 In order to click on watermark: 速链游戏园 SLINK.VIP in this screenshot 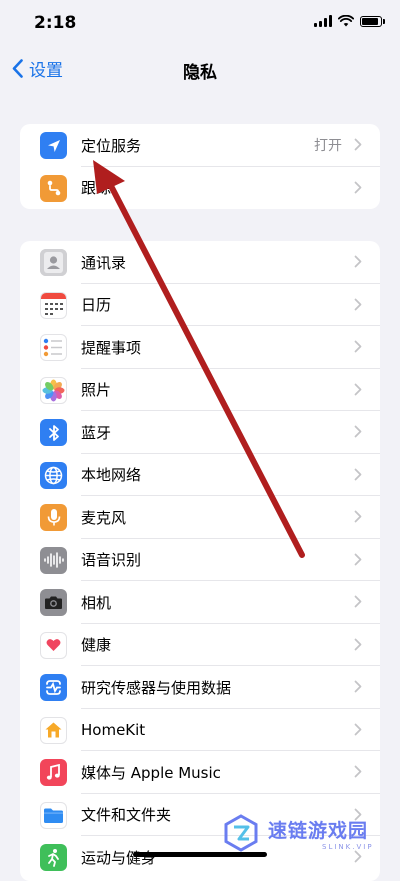, I will do `click(298, 833)`.